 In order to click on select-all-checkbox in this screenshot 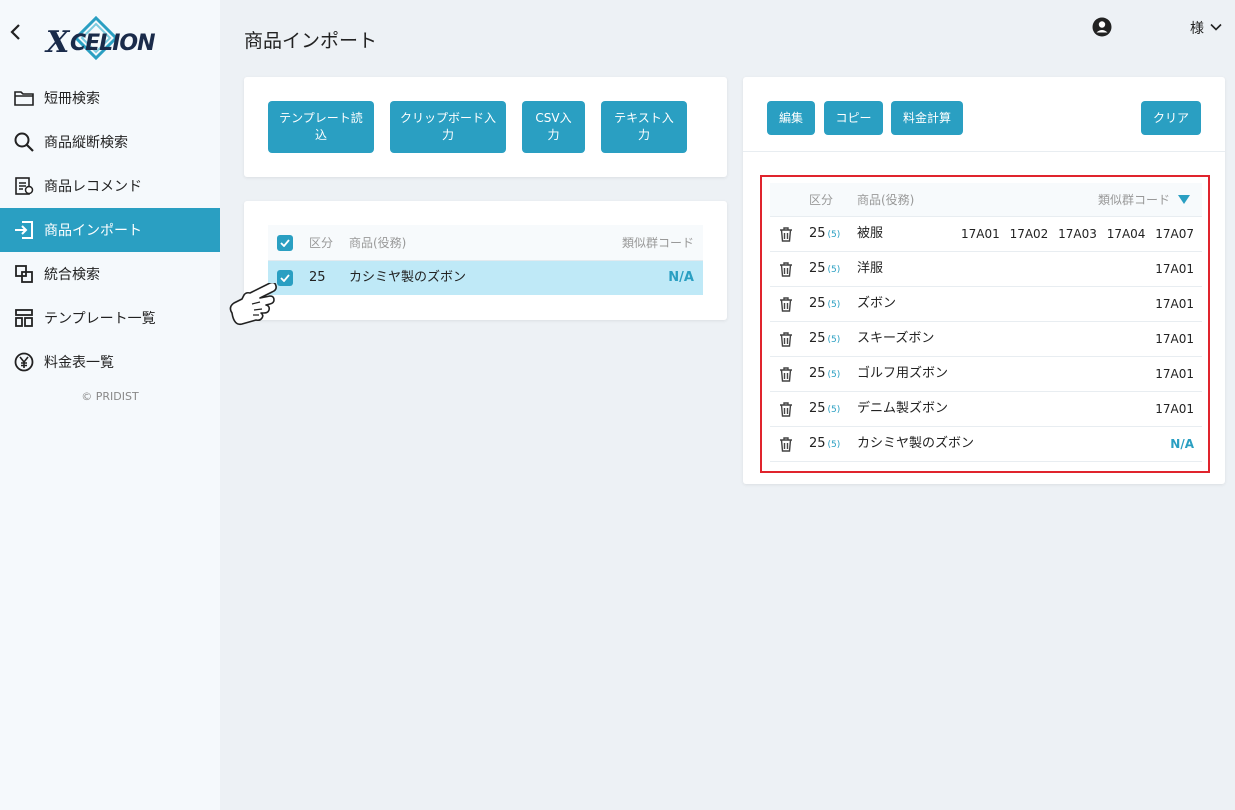, I will do `click(285, 243)`.